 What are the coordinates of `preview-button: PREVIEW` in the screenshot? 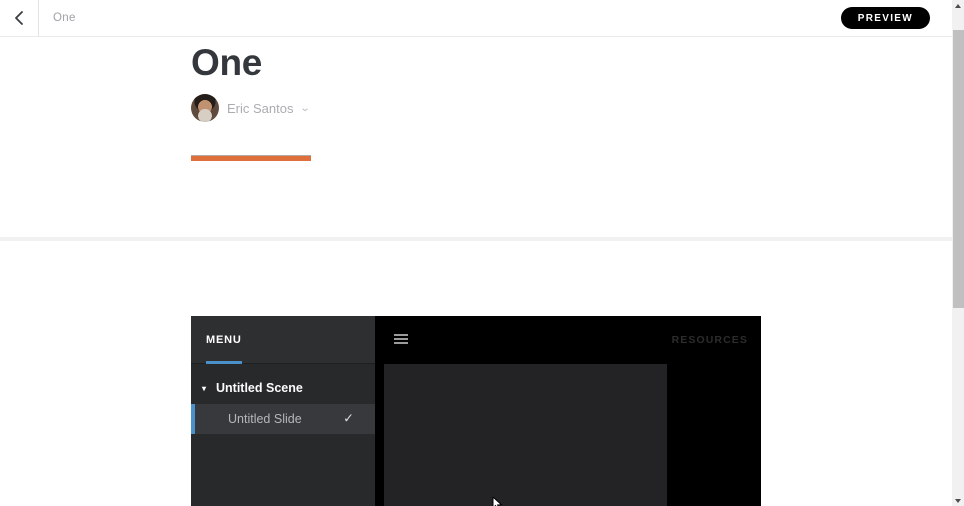 It's located at (885, 18).